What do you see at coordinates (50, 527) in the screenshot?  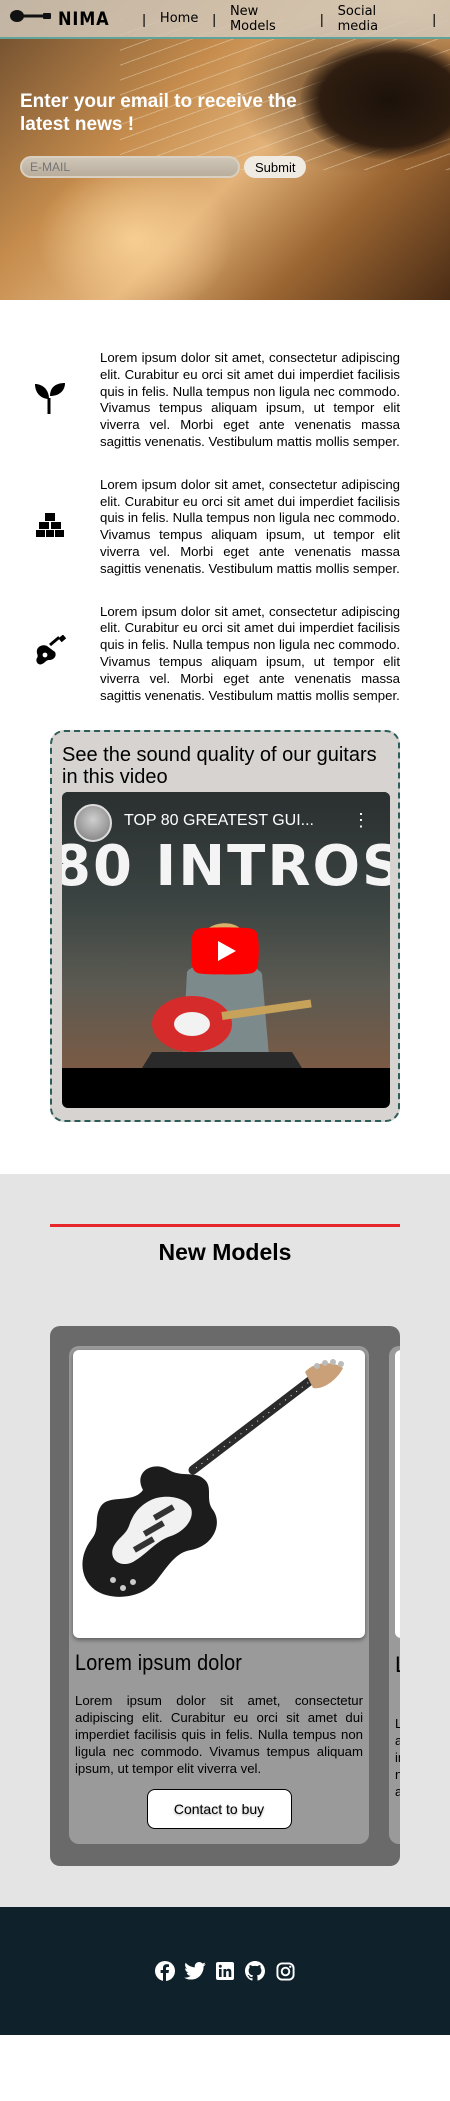 I see `cubes-icon` at bounding box center [50, 527].